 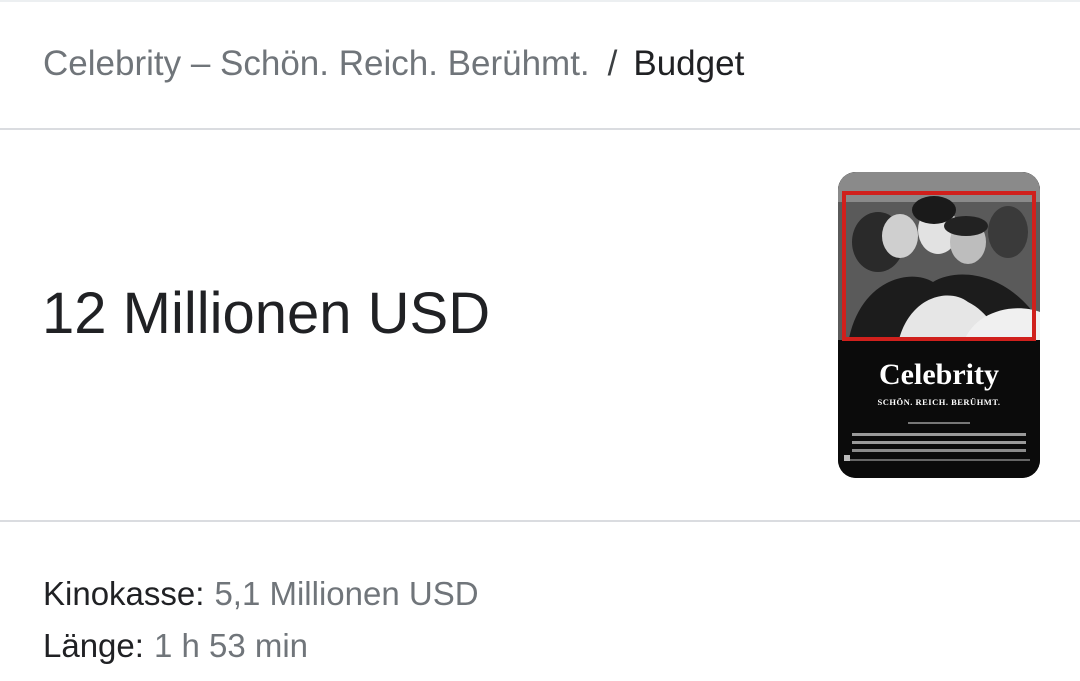 I want to click on fact-label: Kinokasse:, so click(x=124, y=593).